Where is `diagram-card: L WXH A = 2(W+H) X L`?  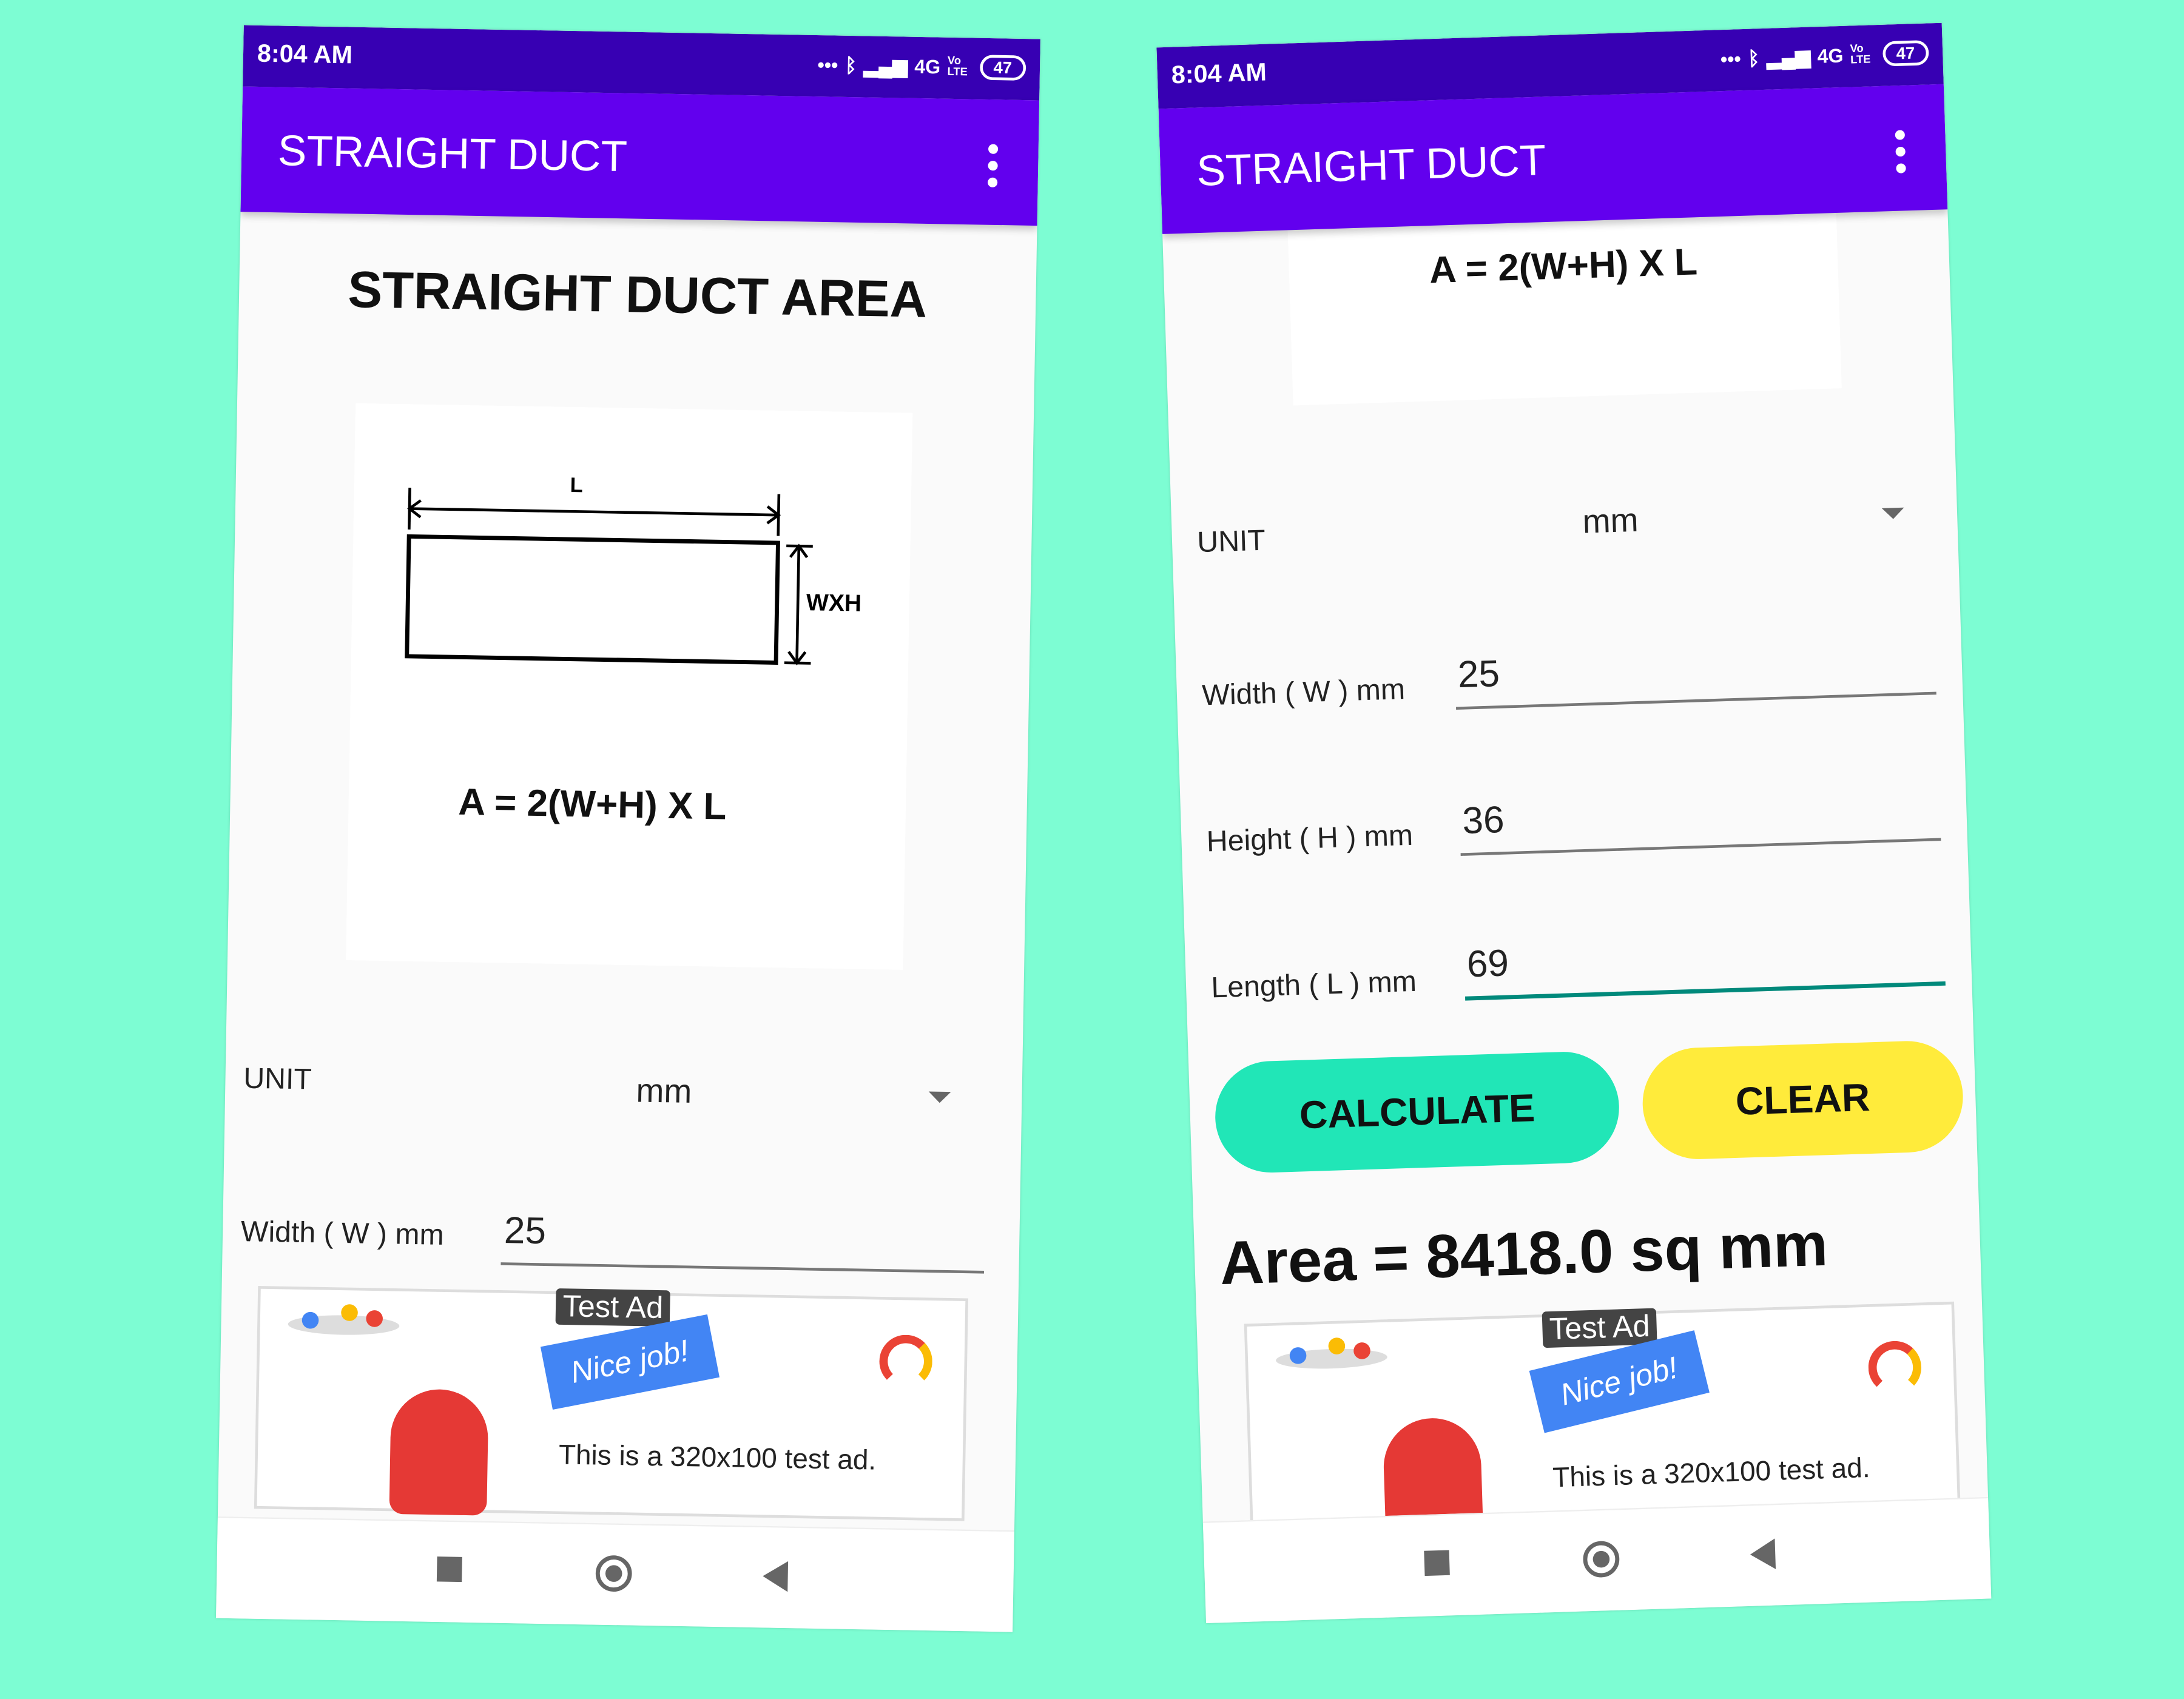
diagram-card: L WXH A = 2(W+H) X L is located at coordinates (629, 686).